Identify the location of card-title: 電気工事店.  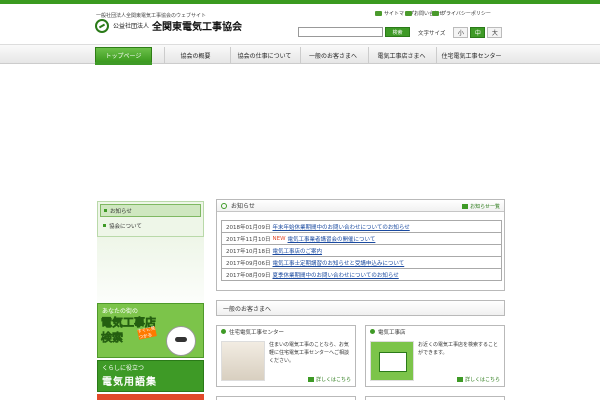
(392, 332).